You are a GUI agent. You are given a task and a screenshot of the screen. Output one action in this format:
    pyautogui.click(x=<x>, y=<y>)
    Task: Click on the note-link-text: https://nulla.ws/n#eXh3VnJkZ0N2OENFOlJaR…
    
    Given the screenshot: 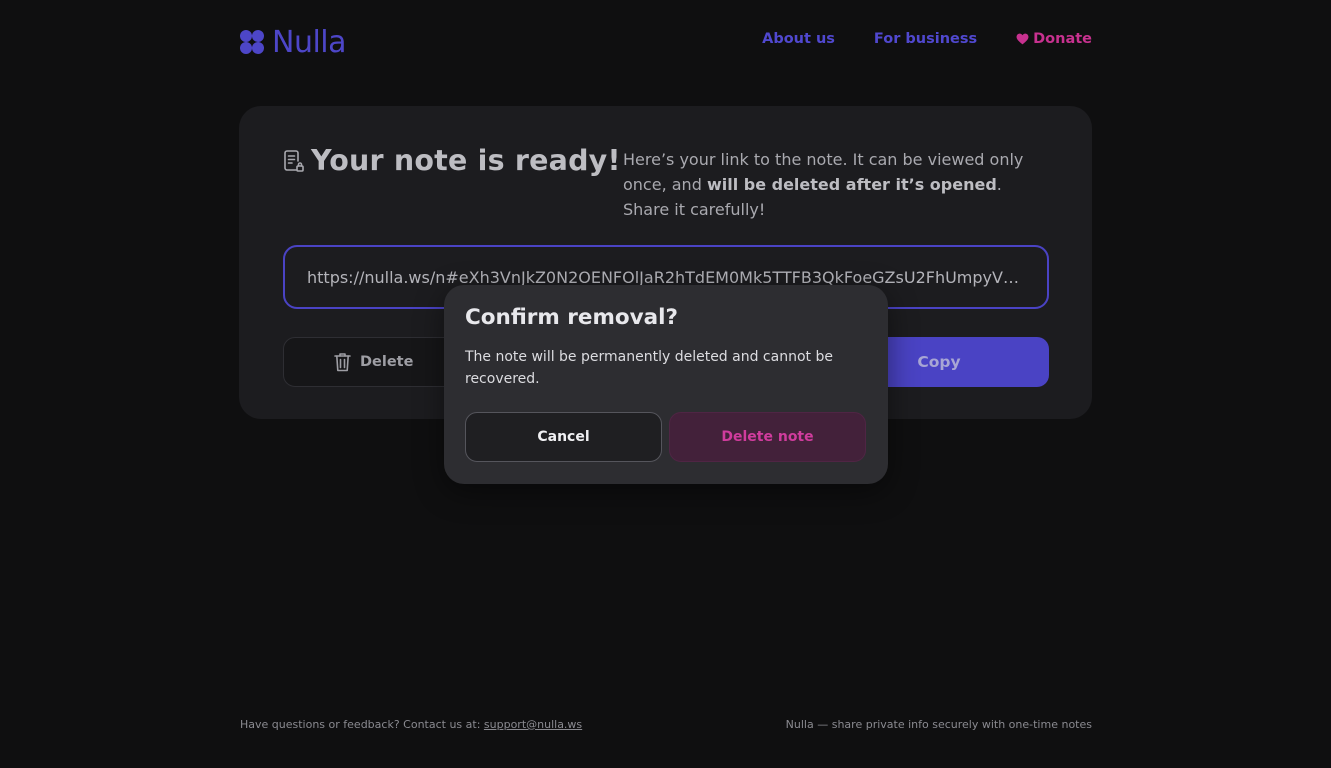 What is the action you would take?
    pyautogui.click(x=666, y=277)
    